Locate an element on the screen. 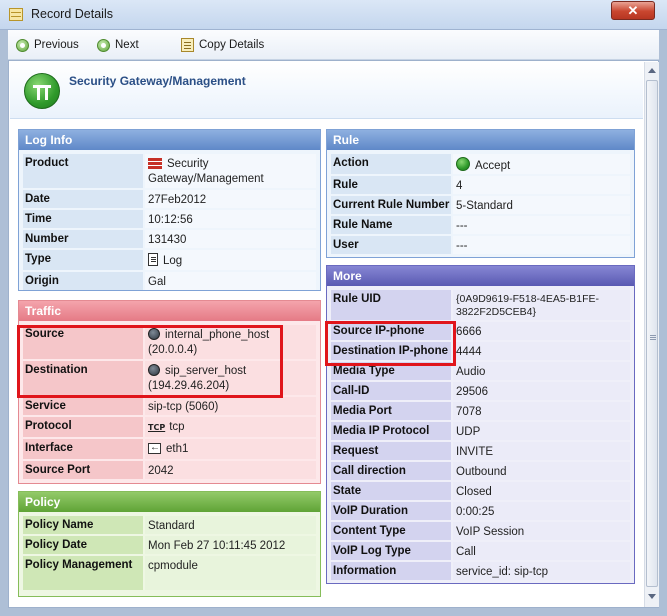  field-value: sip-tcp (5060) is located at coordinates (230, 406).